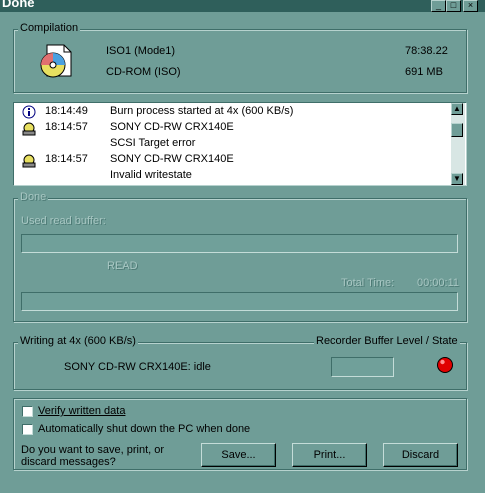 The height and width of the screenshot is (493, 485). I want to click on total-time-value: 00:00:11, so click(438, 283).